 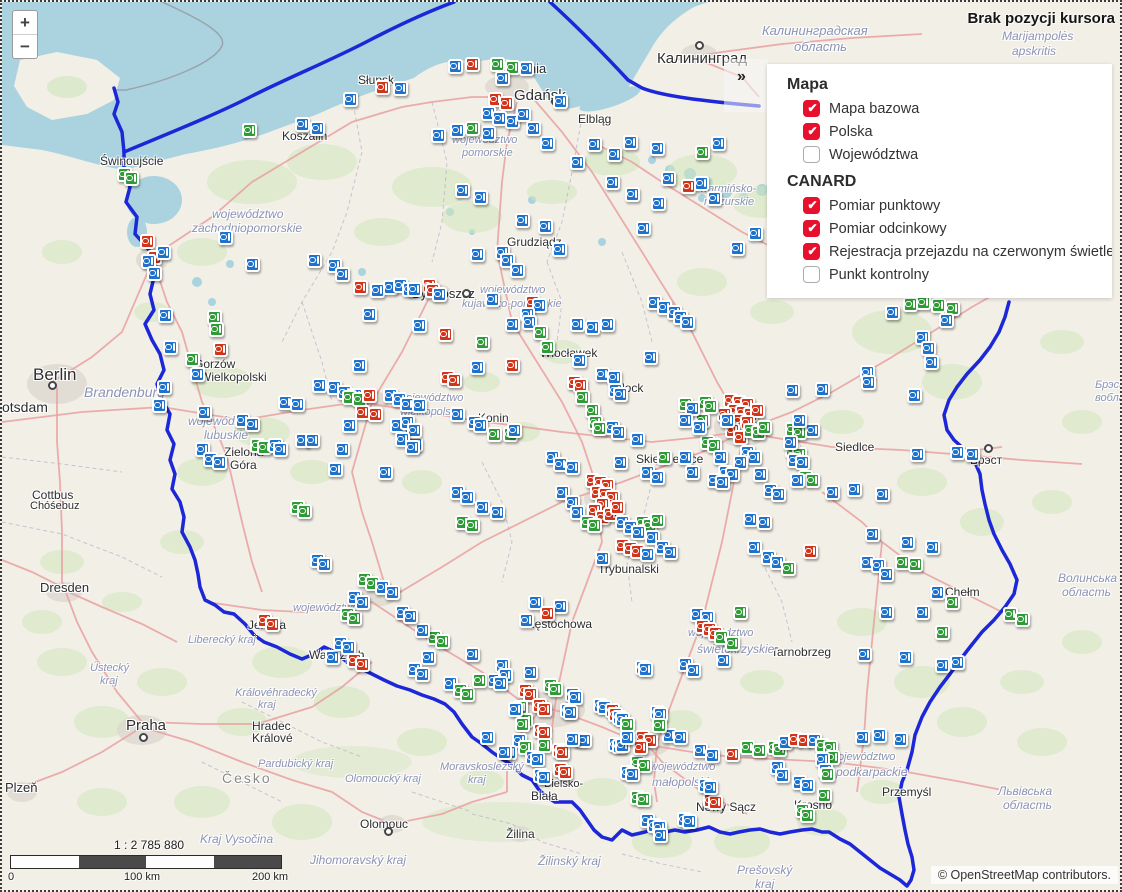 I want to click on legend-item-pomiar-odcinkowy: Pomiar odcinkowy, so click(x=952, y=228).